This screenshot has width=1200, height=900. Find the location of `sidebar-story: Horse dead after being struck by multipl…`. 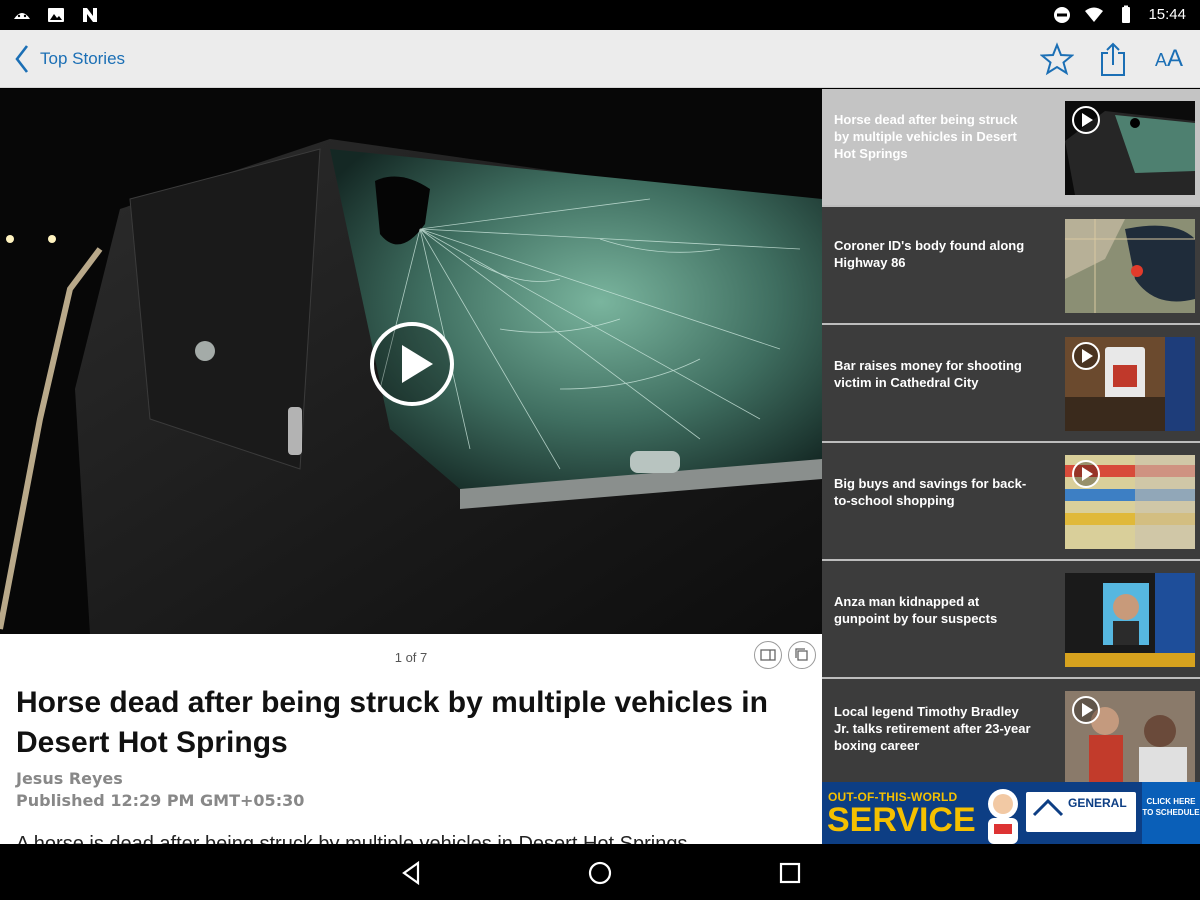

sidebar-story: Horse dead after being struck by multipl… is located at coordinates (1011, 148).